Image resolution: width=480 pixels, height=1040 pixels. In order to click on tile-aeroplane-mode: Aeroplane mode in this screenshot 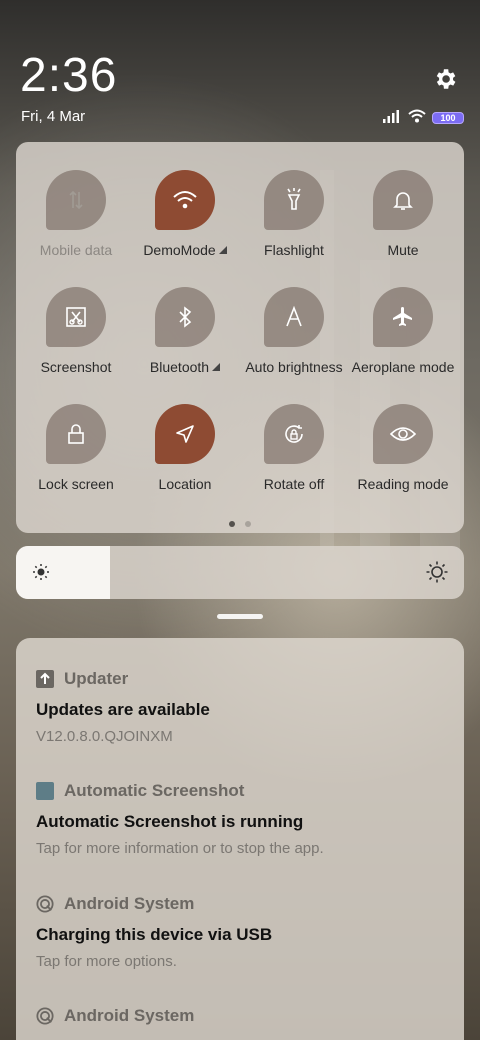, I will do `click(403, 331)`.